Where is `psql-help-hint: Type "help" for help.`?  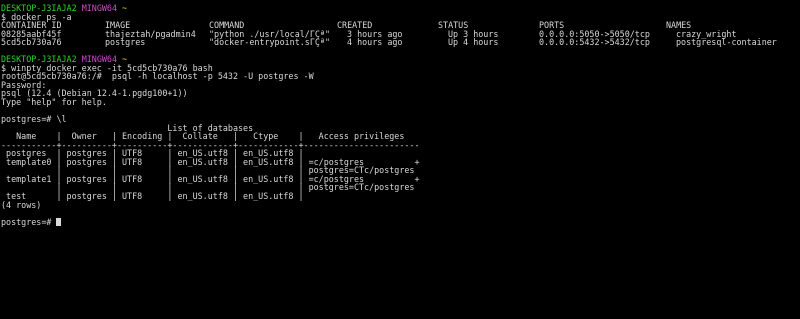 psql-help-hint: Type "help" for help. is located at coordinates (54, 102).